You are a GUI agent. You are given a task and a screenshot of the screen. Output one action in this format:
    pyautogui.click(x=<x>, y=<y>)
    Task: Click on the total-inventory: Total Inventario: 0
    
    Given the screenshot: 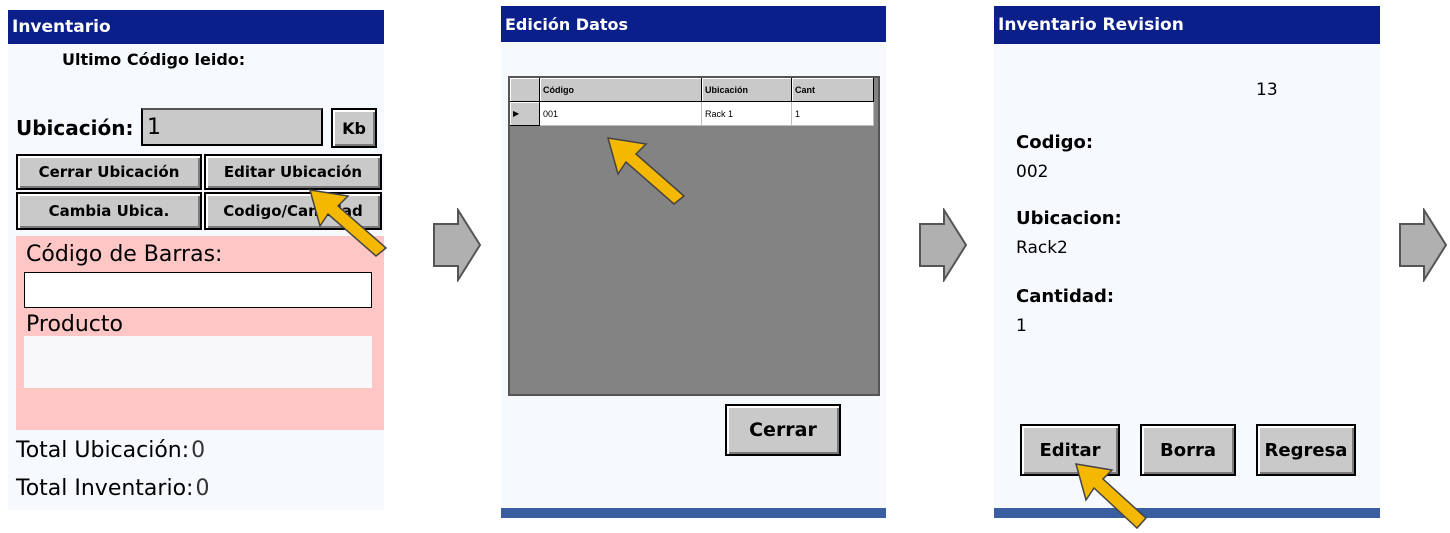 What is the action you would take?
    pyautogui.click(x=112, y=488)
    